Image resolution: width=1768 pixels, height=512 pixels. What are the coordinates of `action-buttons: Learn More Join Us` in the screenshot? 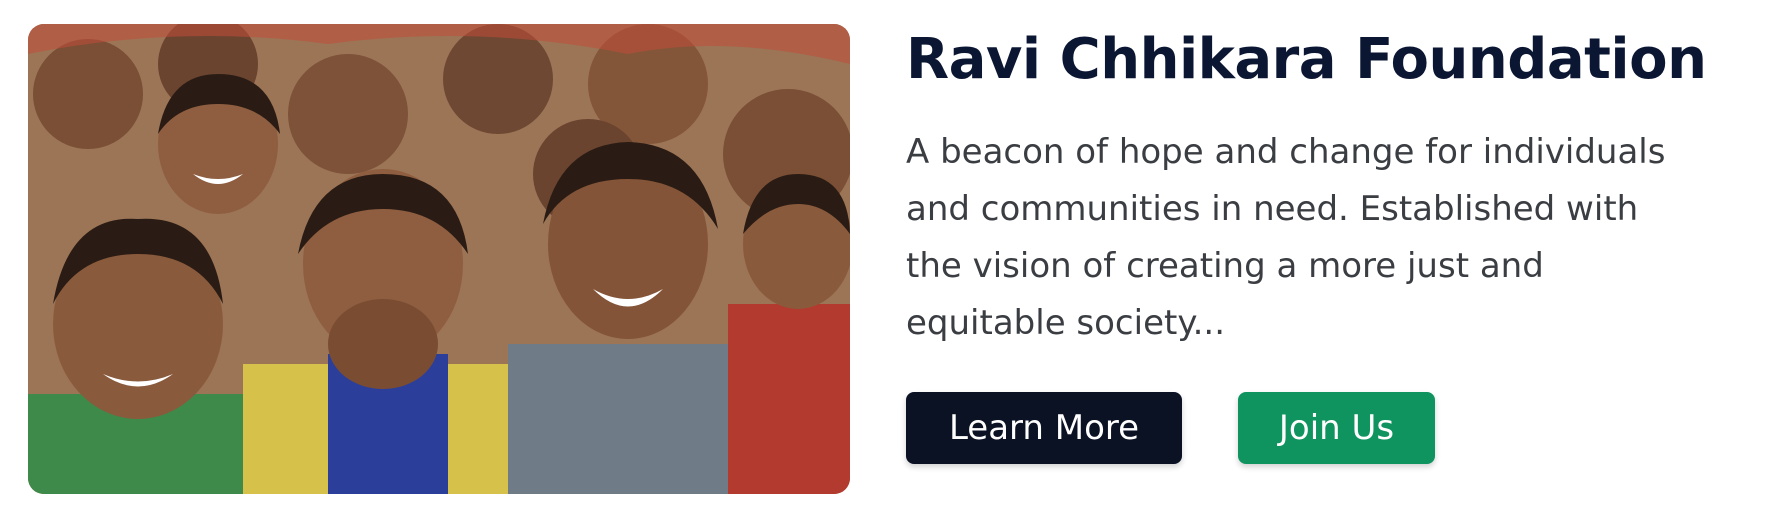 It's located at (1170, 428).